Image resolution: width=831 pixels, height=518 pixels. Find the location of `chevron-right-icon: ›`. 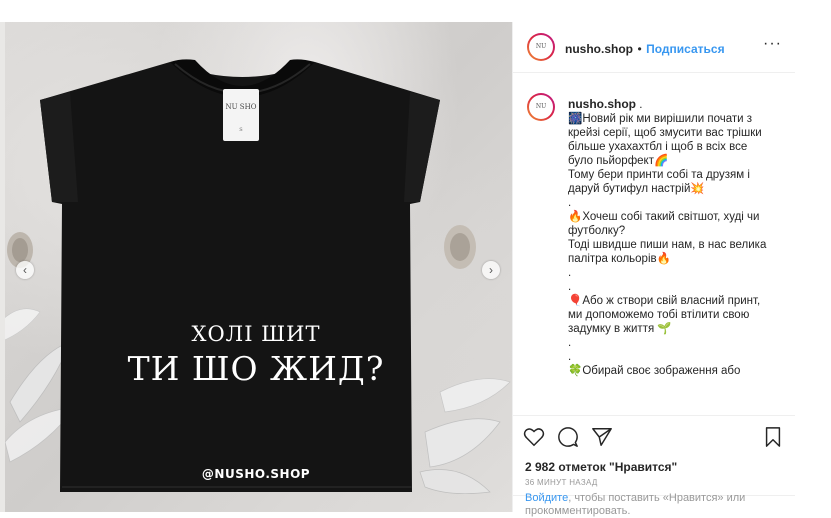

chevron-right-icon: › is located at coordinates (491, 270).